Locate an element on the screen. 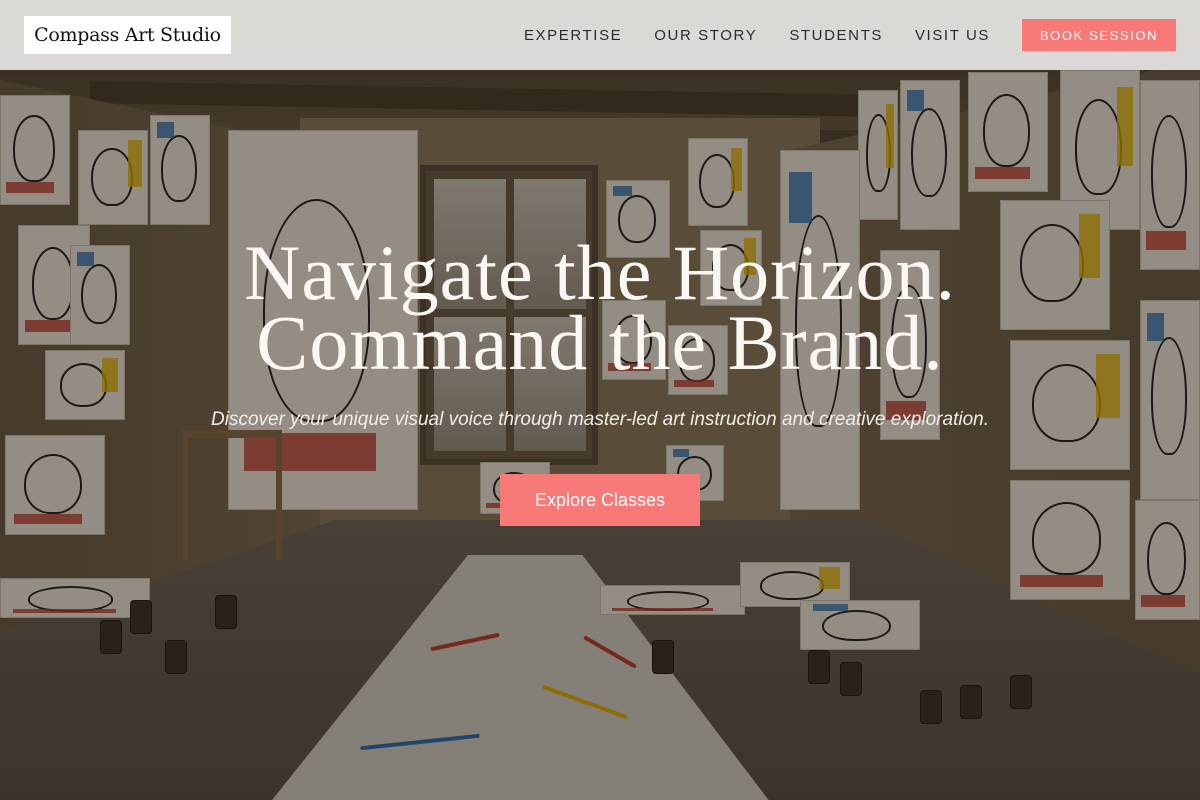 This screenshot has width=1200, height=800. book-session-button: BOOK SESSION is located at coordinates (1099, 35).